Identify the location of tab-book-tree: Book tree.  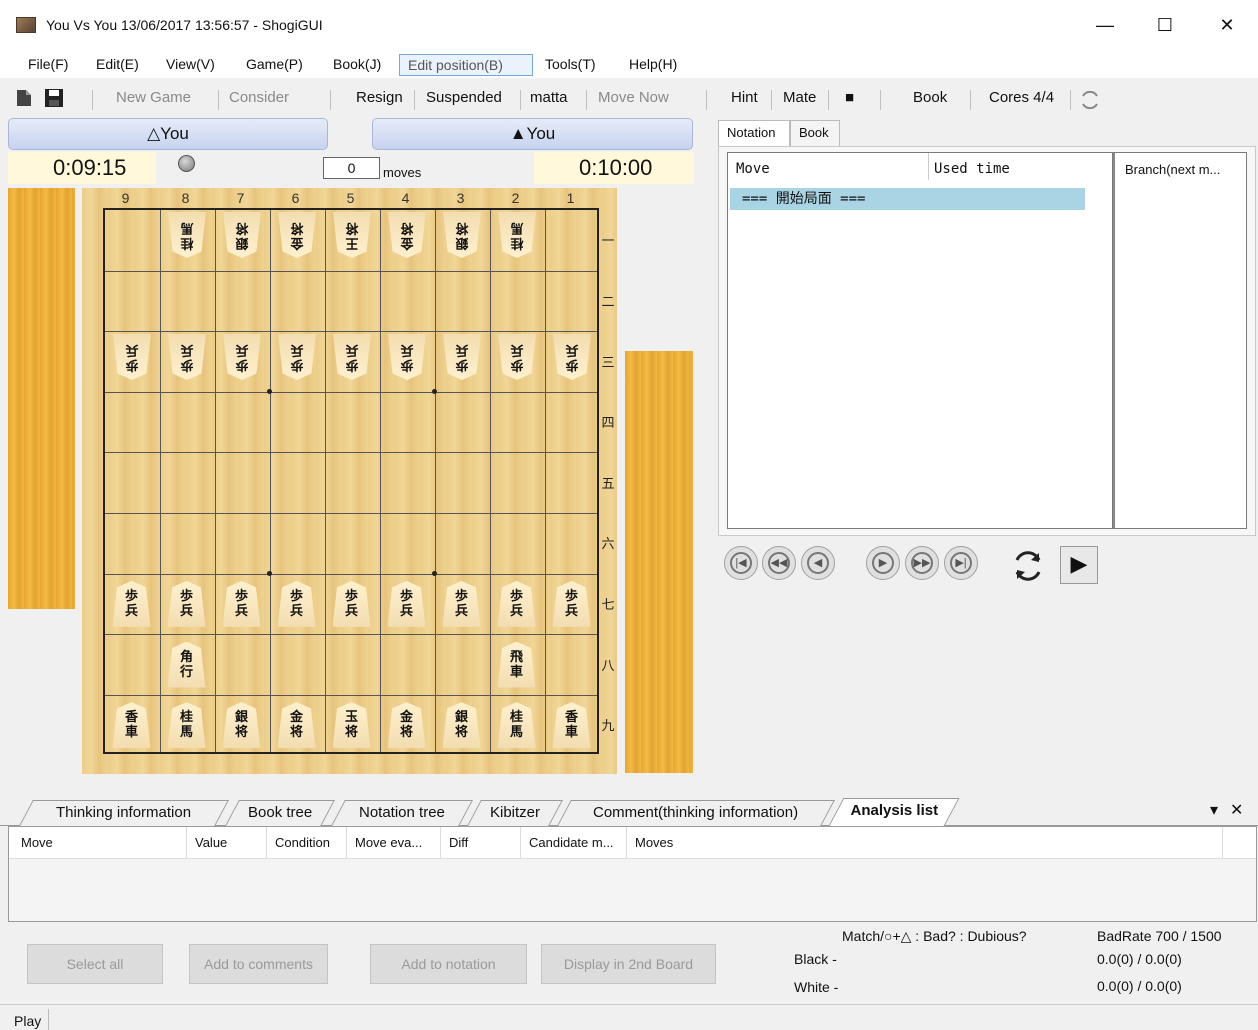
(280, 813).